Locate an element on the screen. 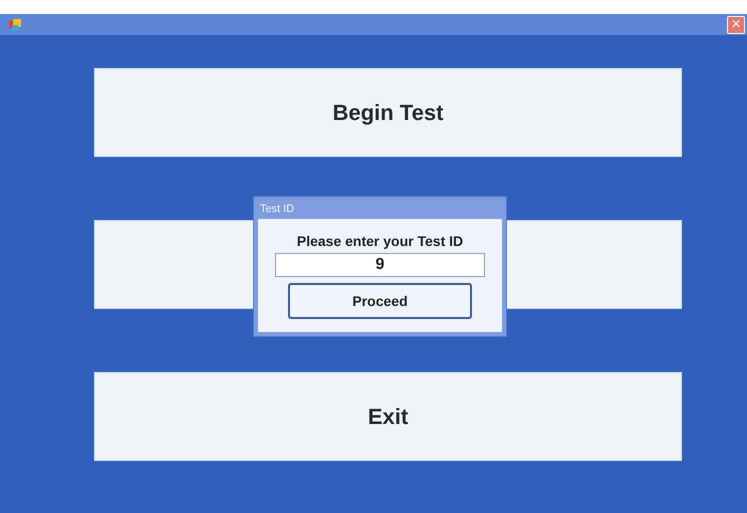 The width and height of the screenshot is (747, 513). test-id-field: 9 is located at coordinates (380, 265).